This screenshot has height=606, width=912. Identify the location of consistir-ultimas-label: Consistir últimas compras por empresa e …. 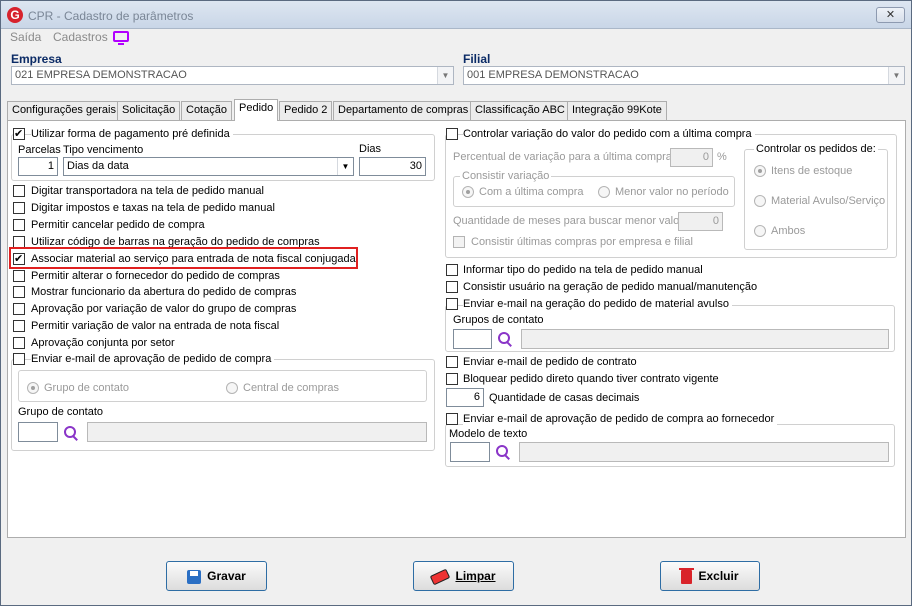
(582, 242).